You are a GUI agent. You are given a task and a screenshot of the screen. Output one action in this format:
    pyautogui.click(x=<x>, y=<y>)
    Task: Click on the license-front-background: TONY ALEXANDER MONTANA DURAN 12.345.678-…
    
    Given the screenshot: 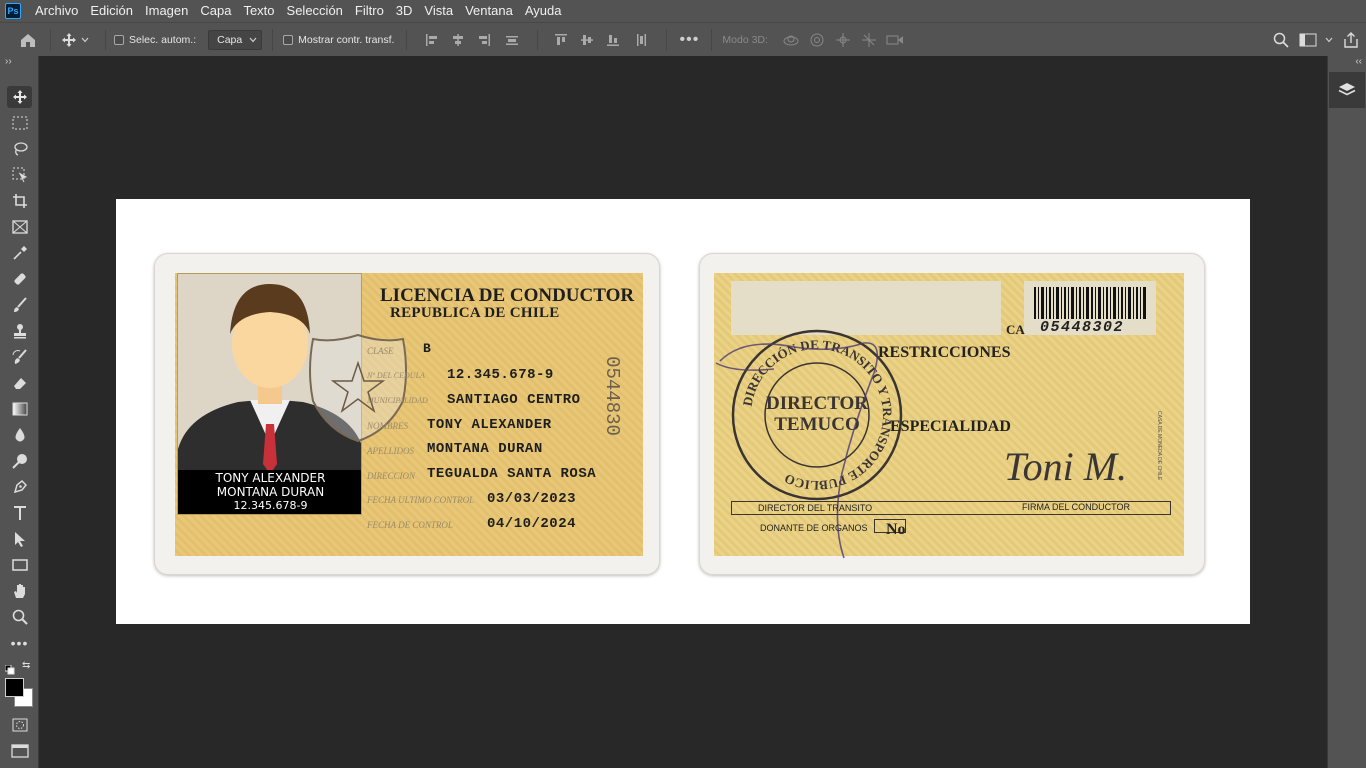 What is the action you would take?
    pyautogui.click(x=409, y=414)
    